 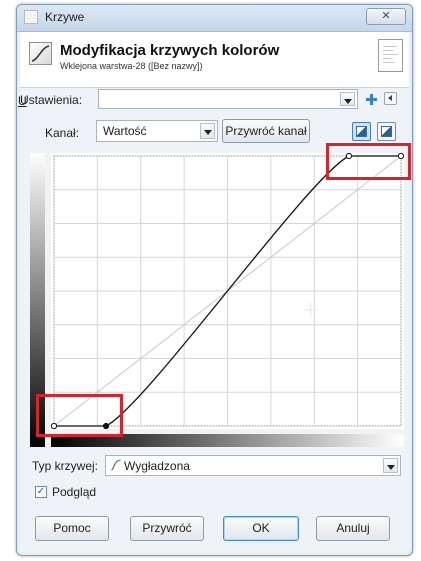 I want to click on preview-checkbox: ✓, so click(x=41, y=492).